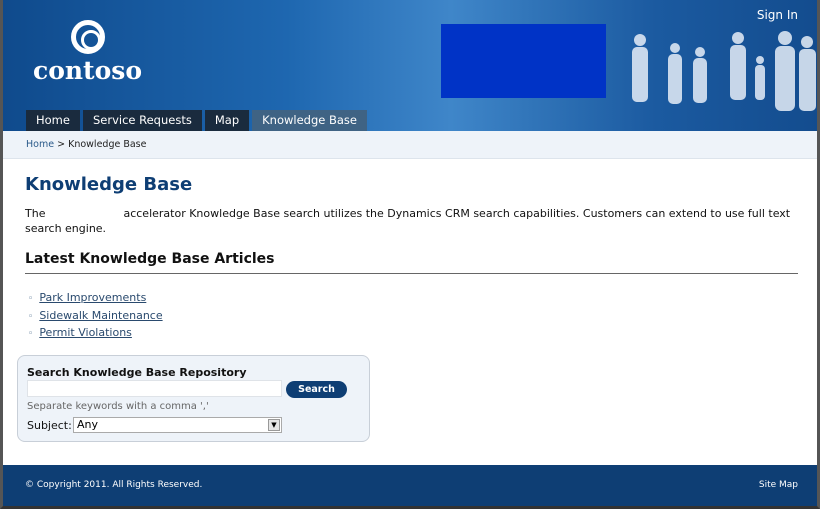 The image size is (820, 509). Describe the element at coordinates (274, 425) in the screenshot. I see `chevron-down-icon: ▼` at that location.